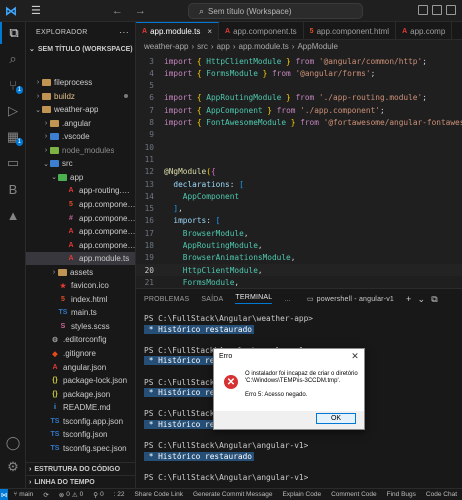  What do you see at coordinates (223, 46) in the screenshot?
I see `breadcrumb-item: app` at bounding box center [223, 46].